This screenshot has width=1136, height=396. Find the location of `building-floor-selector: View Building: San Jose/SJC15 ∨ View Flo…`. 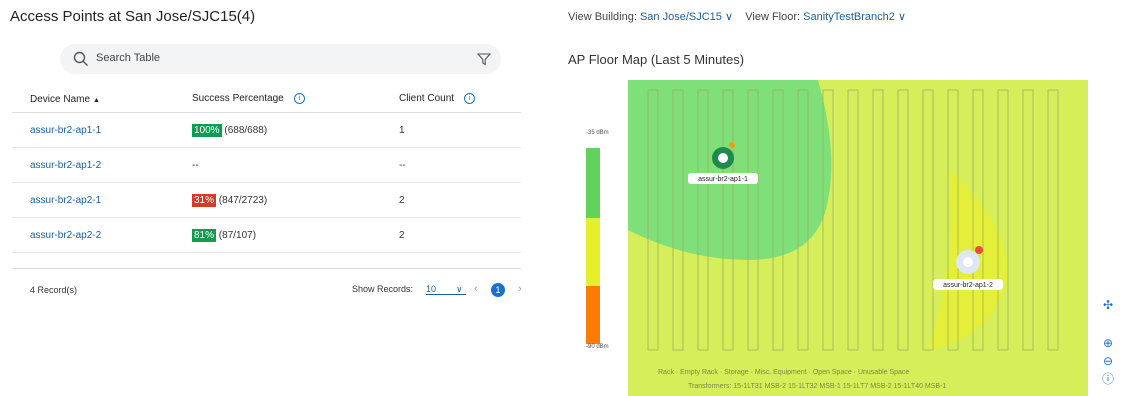

building-floor-selector: View Building: San Jose/SJC15 ∨ View Flo… is located at coordinates (737, 16).